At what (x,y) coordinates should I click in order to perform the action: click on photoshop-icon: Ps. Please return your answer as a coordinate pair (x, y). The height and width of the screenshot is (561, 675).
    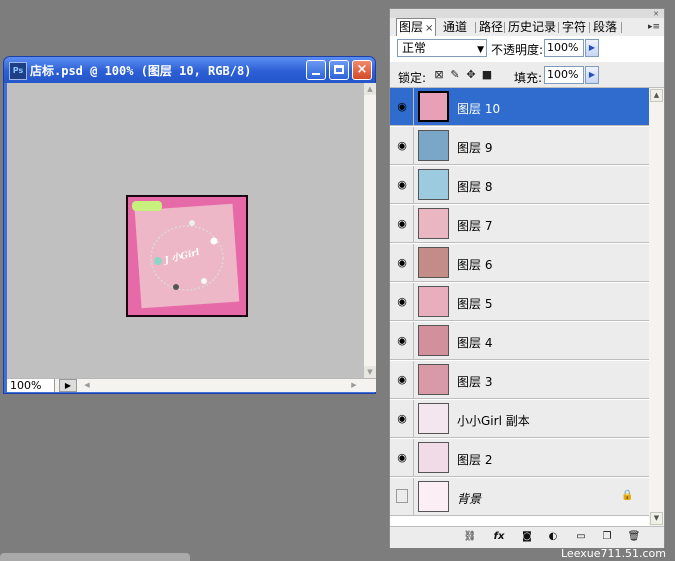
    Looking at the image, I should click on (18, 71).